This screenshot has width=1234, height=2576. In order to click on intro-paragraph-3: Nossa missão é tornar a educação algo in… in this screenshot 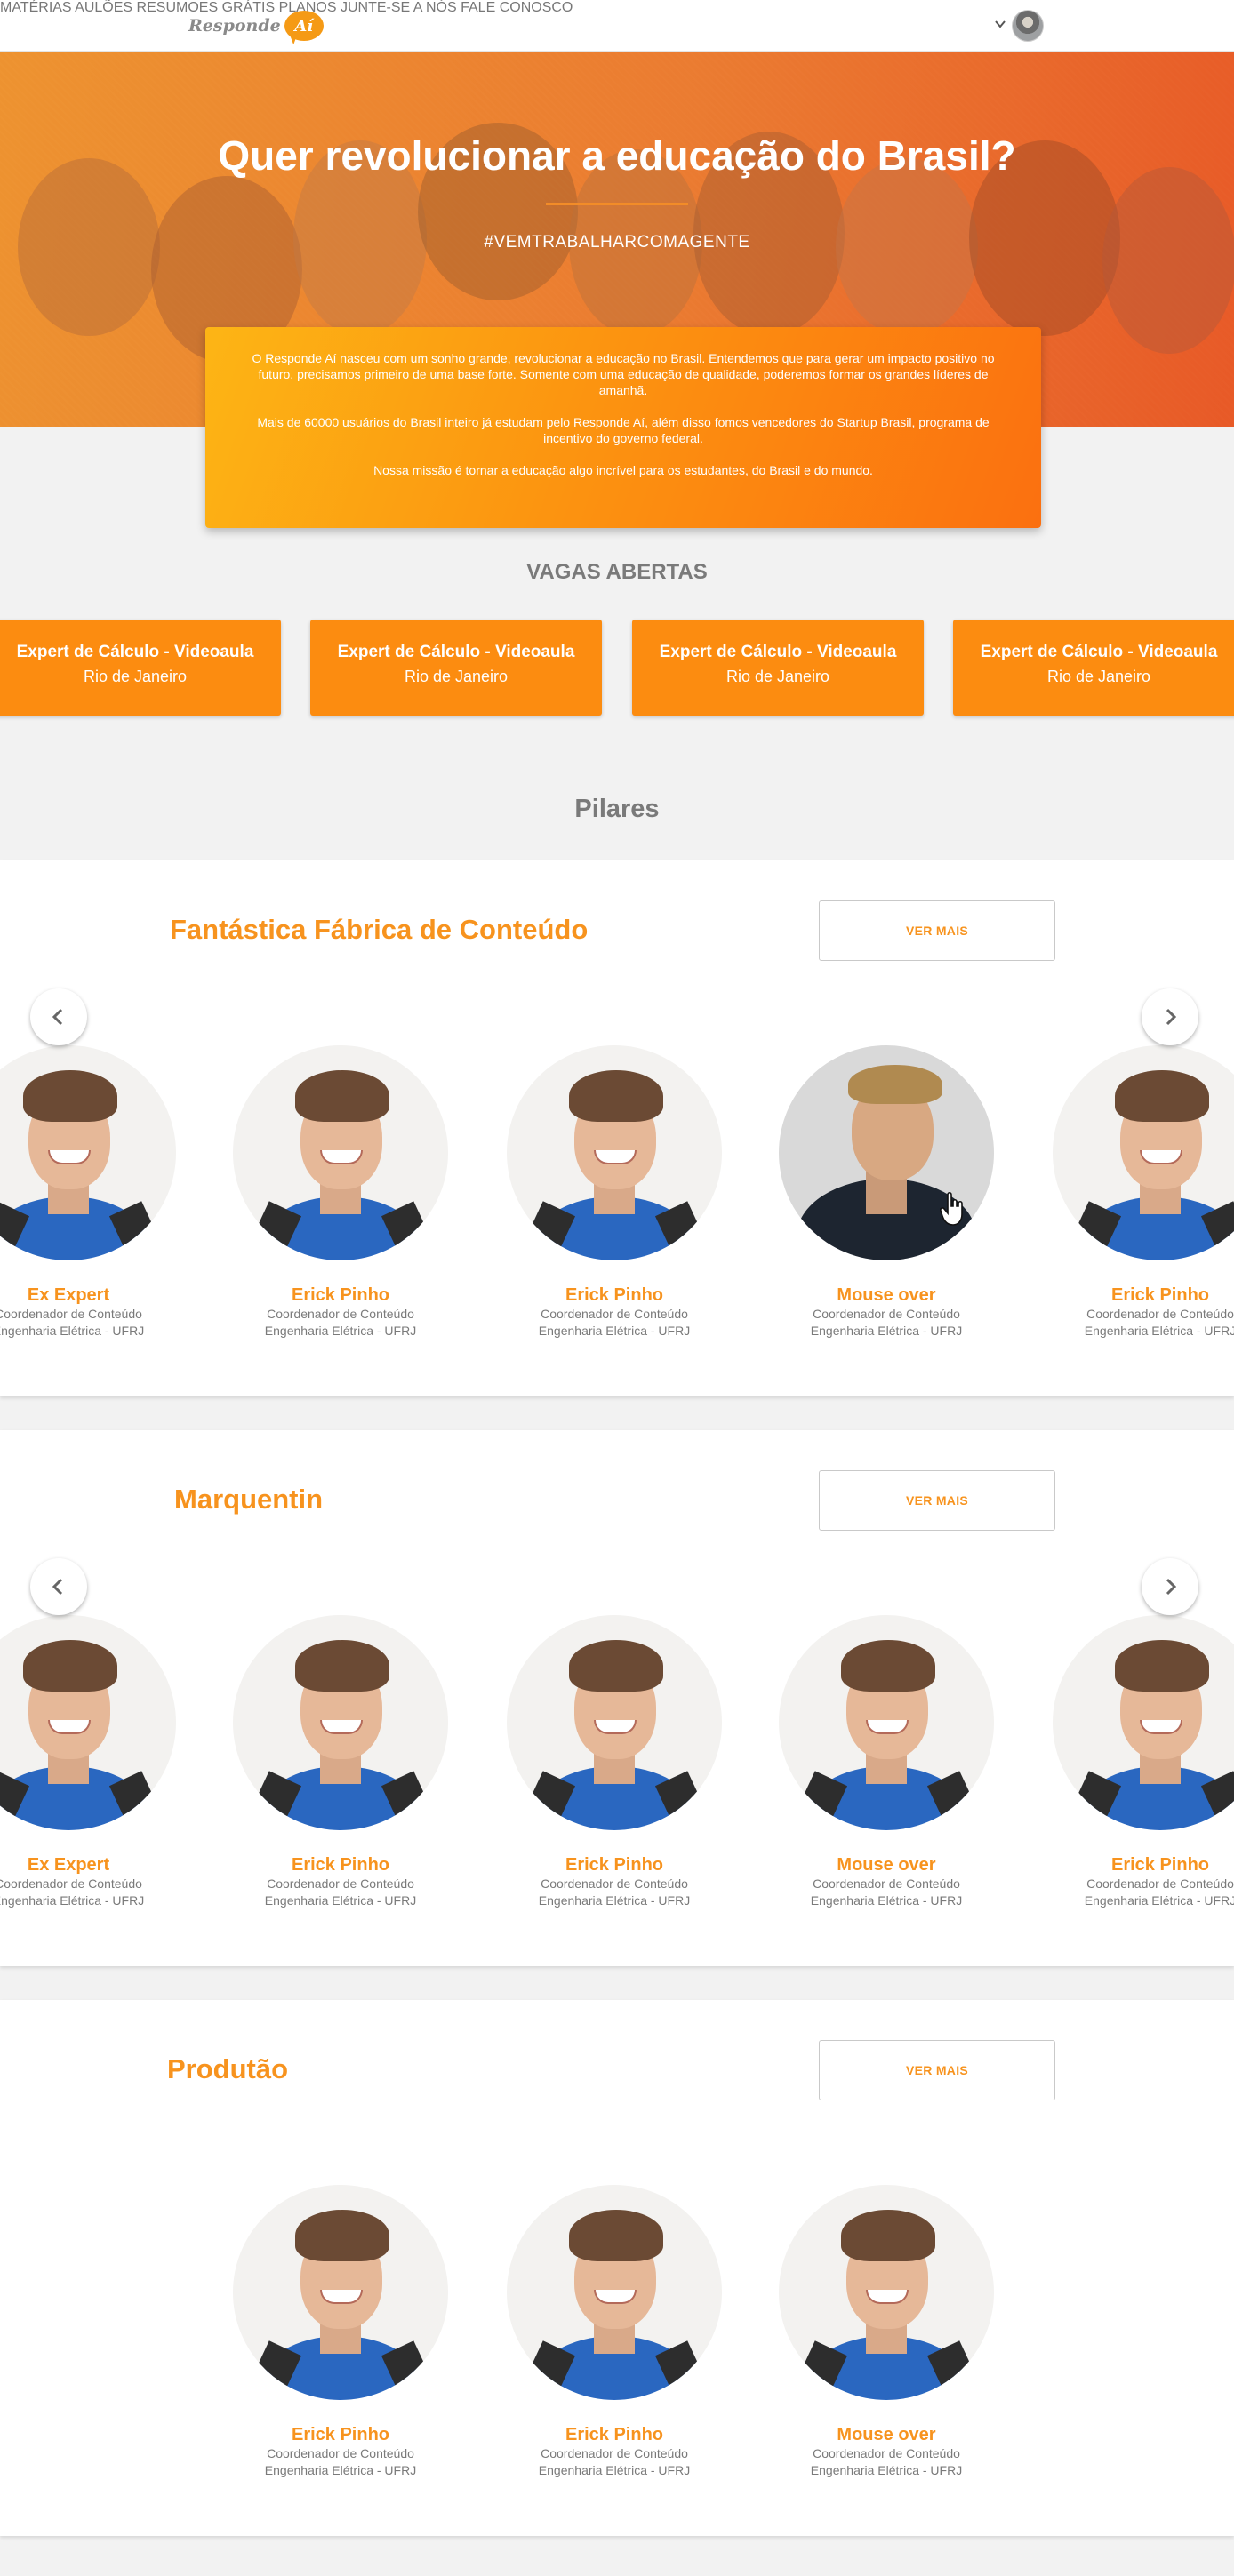, I will do `click(623, 470)`.